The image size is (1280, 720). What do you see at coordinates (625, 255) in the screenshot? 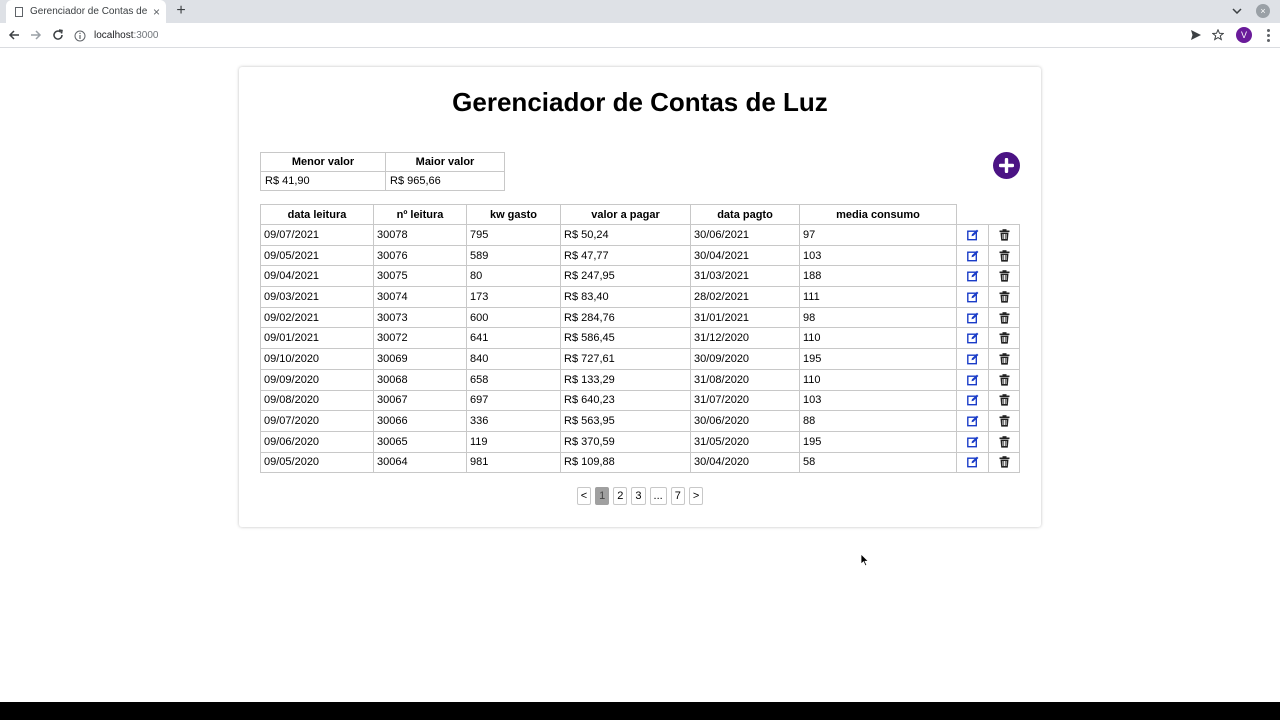
I see `cell-valor-a-pagar: R$ 47,77` at bounding box center [625, 255].